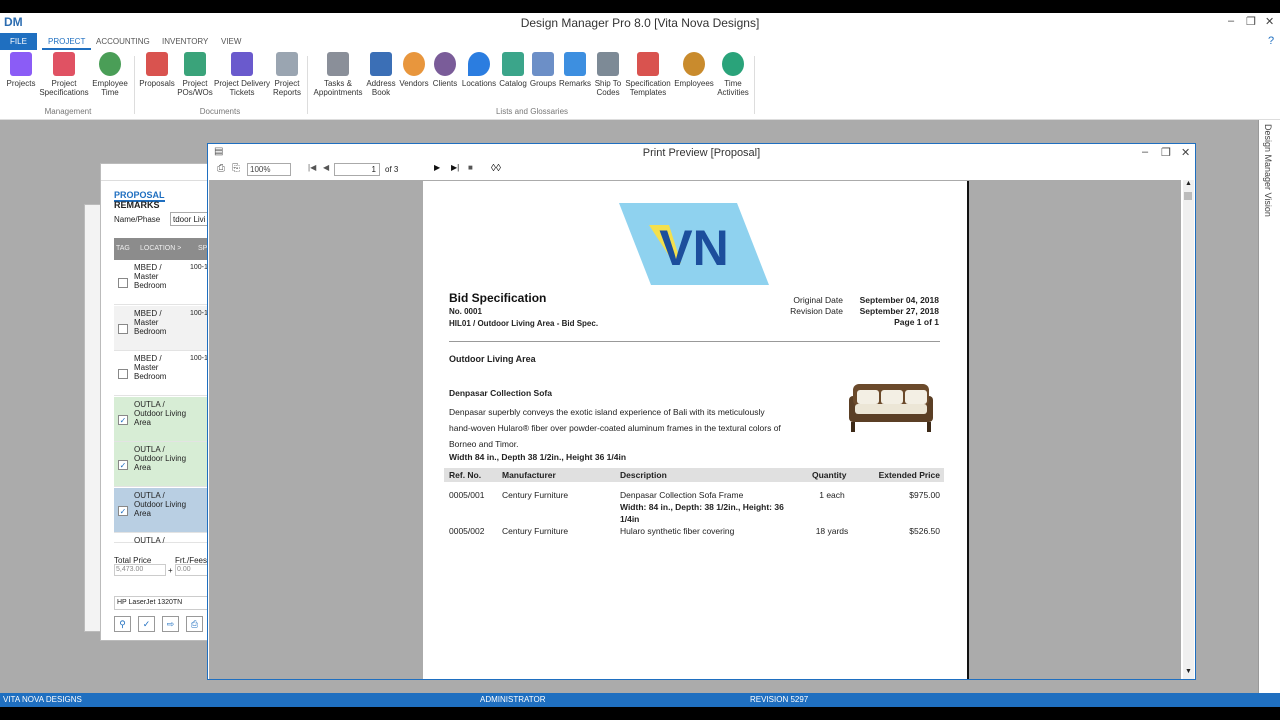  Describe the element at coordinates (269, 169) in the screenshot. I see `zoom-select: 100%` at that location.